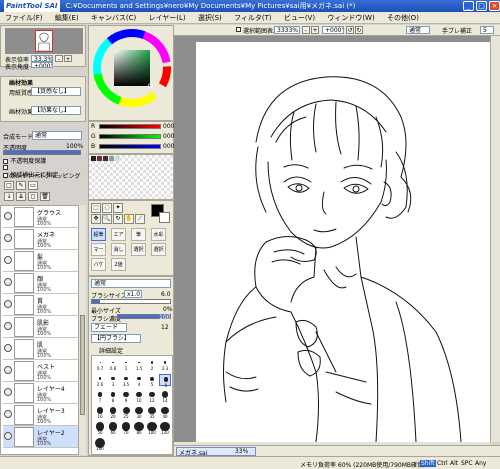  I want to click on layer-scroll-thumb, so click(82, 365).